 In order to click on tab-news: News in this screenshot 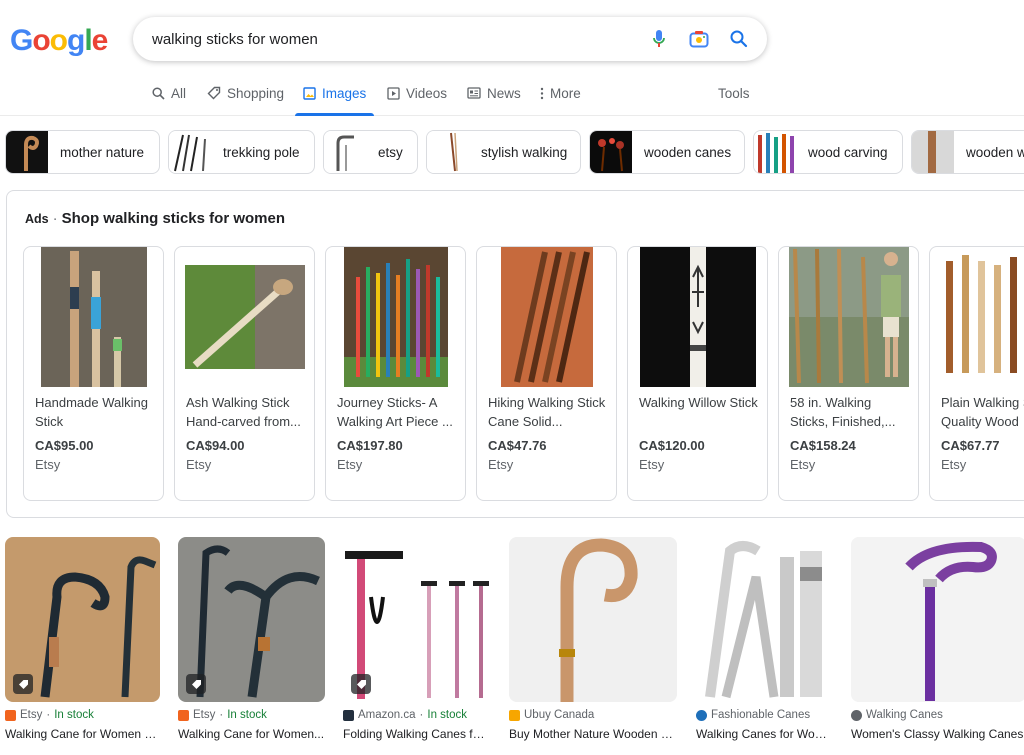, I will do `click(494, 93)`.